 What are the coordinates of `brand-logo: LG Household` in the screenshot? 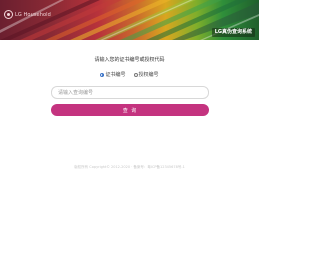 It's located at (27, 14).